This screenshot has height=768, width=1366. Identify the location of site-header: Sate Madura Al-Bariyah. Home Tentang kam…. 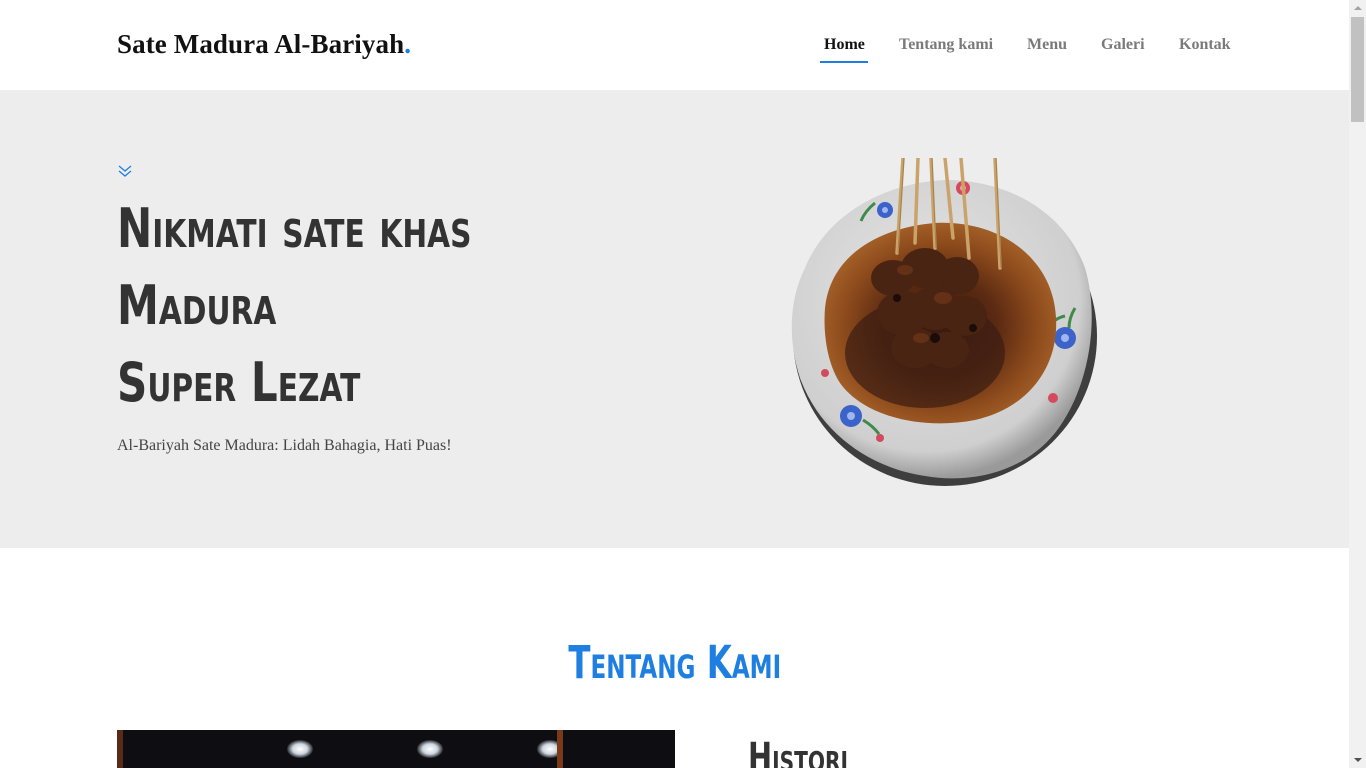
(674, 45).